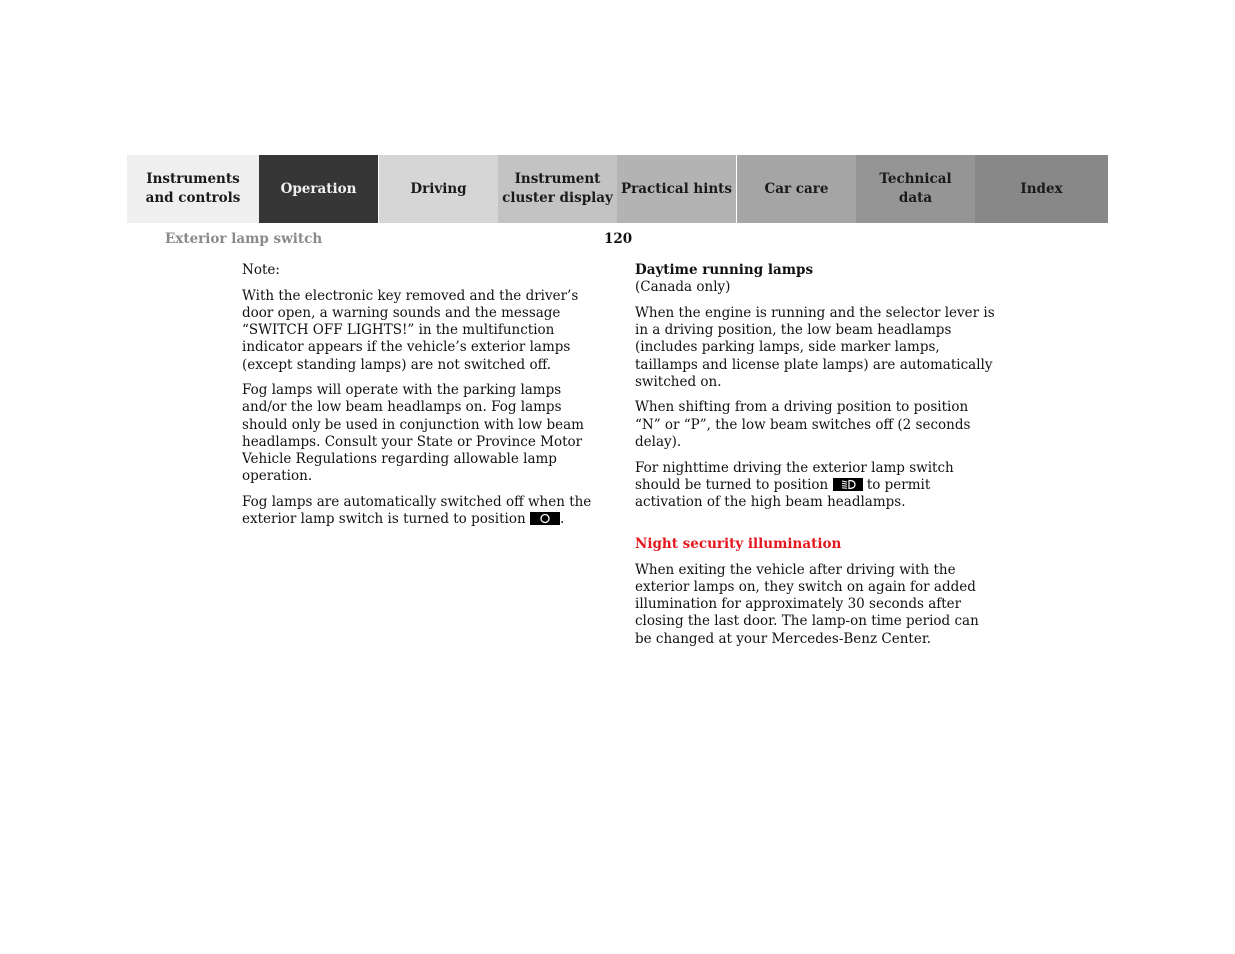 The width and height of the screenshot is (1235, 954). I want to click on tab-driving: Driving, so click(438, 189).